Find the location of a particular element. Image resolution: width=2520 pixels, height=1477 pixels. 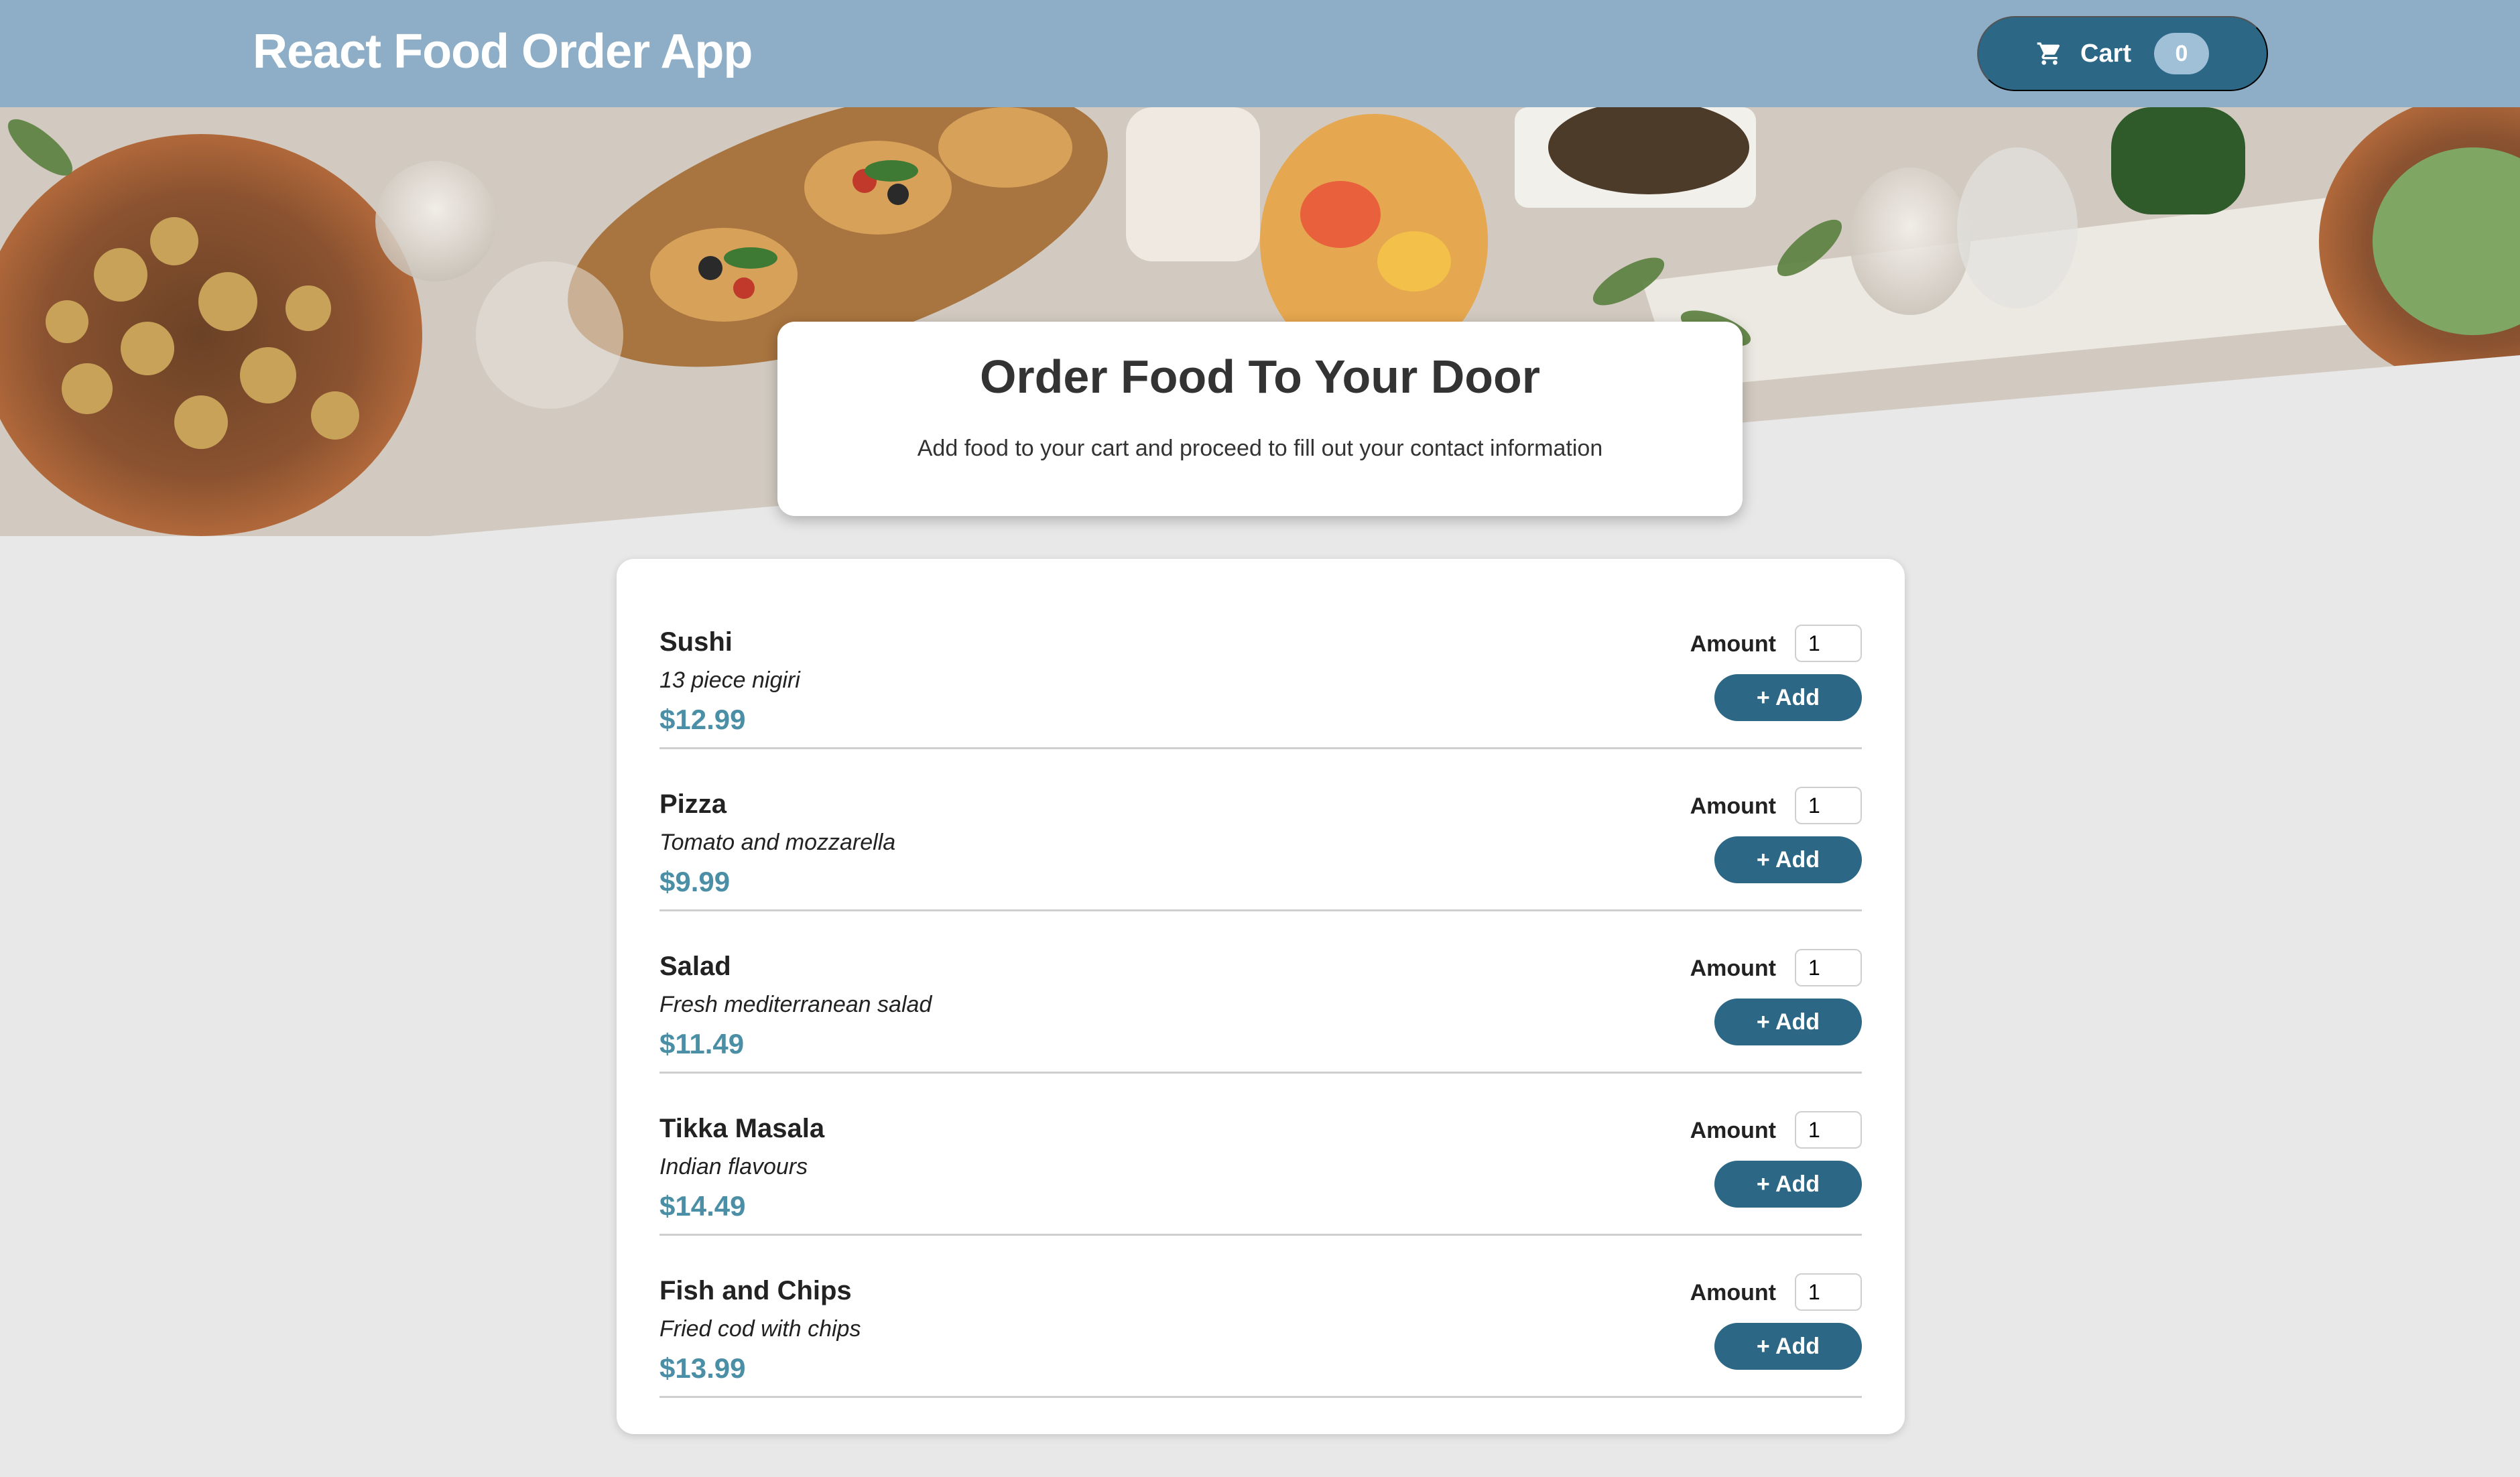

meal-description: Tomato and mozzarella is located at coordinates (777, 842).